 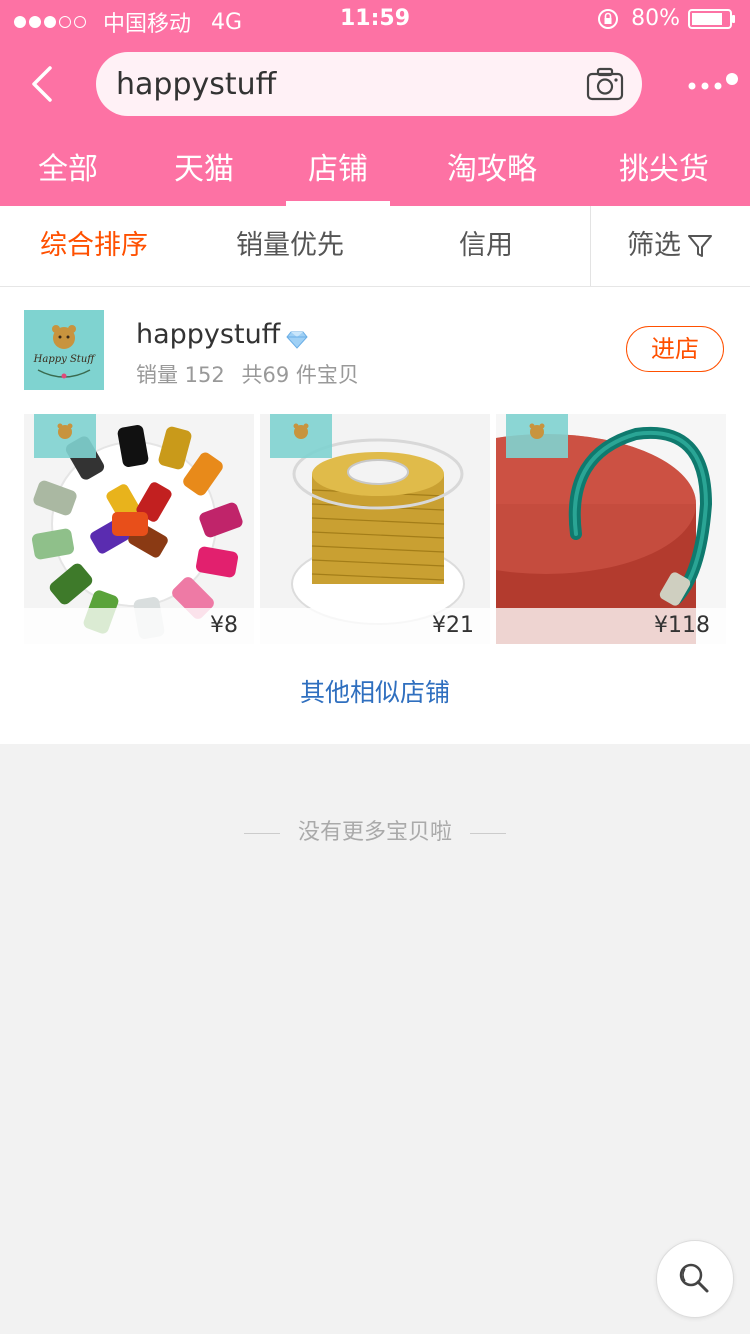 I want to click on tab-all: 全部, so click(x=68, y=172).